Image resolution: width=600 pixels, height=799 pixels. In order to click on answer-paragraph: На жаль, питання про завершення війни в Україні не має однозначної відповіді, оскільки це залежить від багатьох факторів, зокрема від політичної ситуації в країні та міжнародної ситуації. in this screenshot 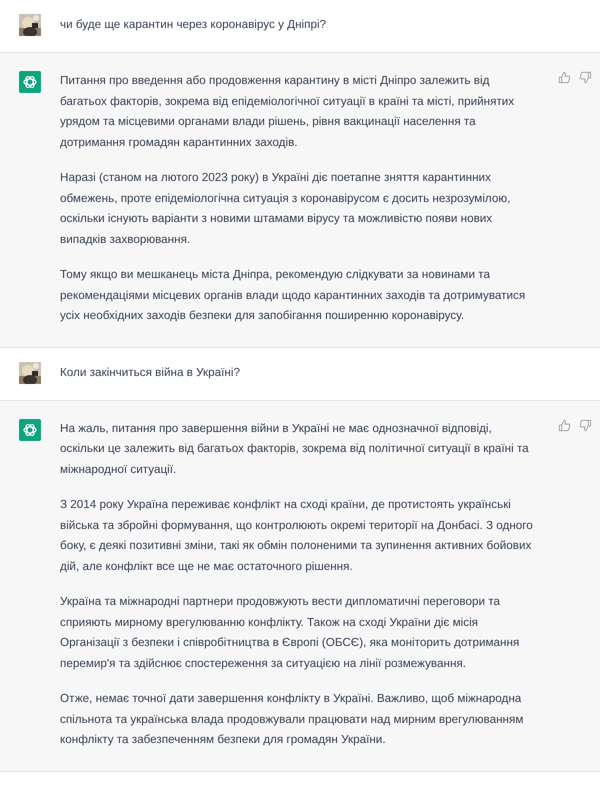, I will do `click(295, 449)`.